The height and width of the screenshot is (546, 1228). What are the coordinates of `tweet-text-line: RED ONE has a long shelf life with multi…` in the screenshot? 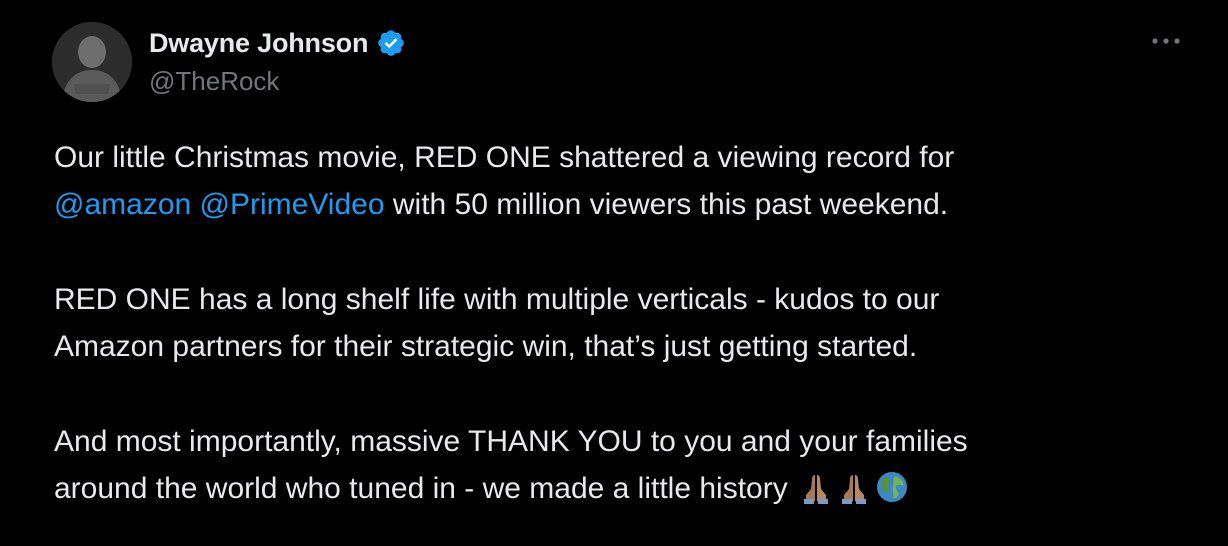 It's located at (497, 299).